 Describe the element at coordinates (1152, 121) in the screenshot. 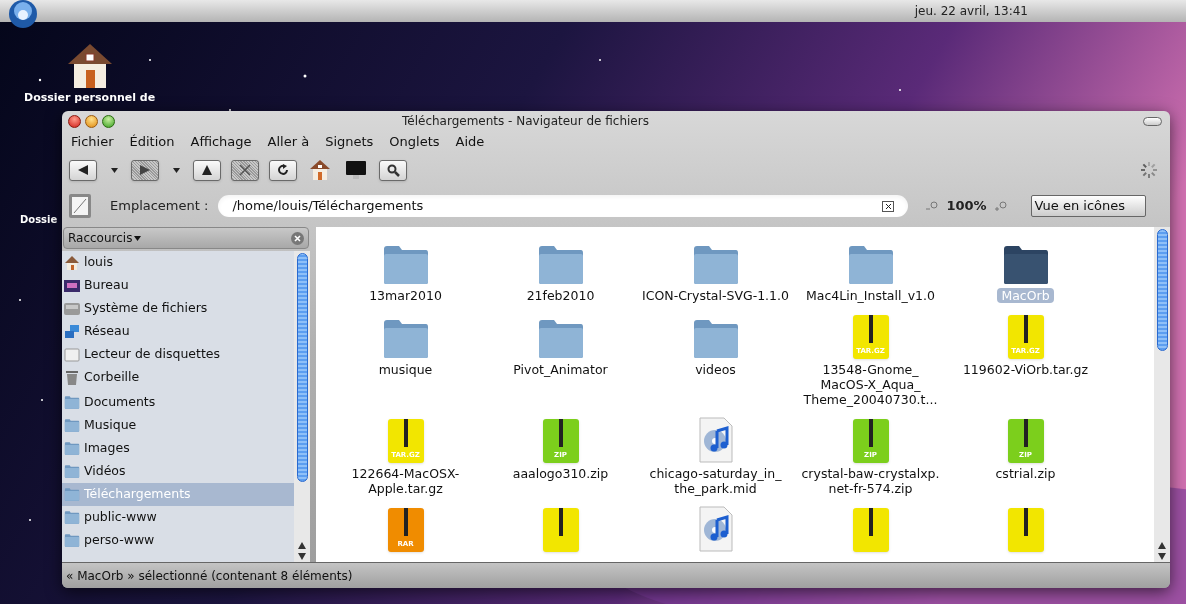

I see `toolbar-toggle-icon` at that location.